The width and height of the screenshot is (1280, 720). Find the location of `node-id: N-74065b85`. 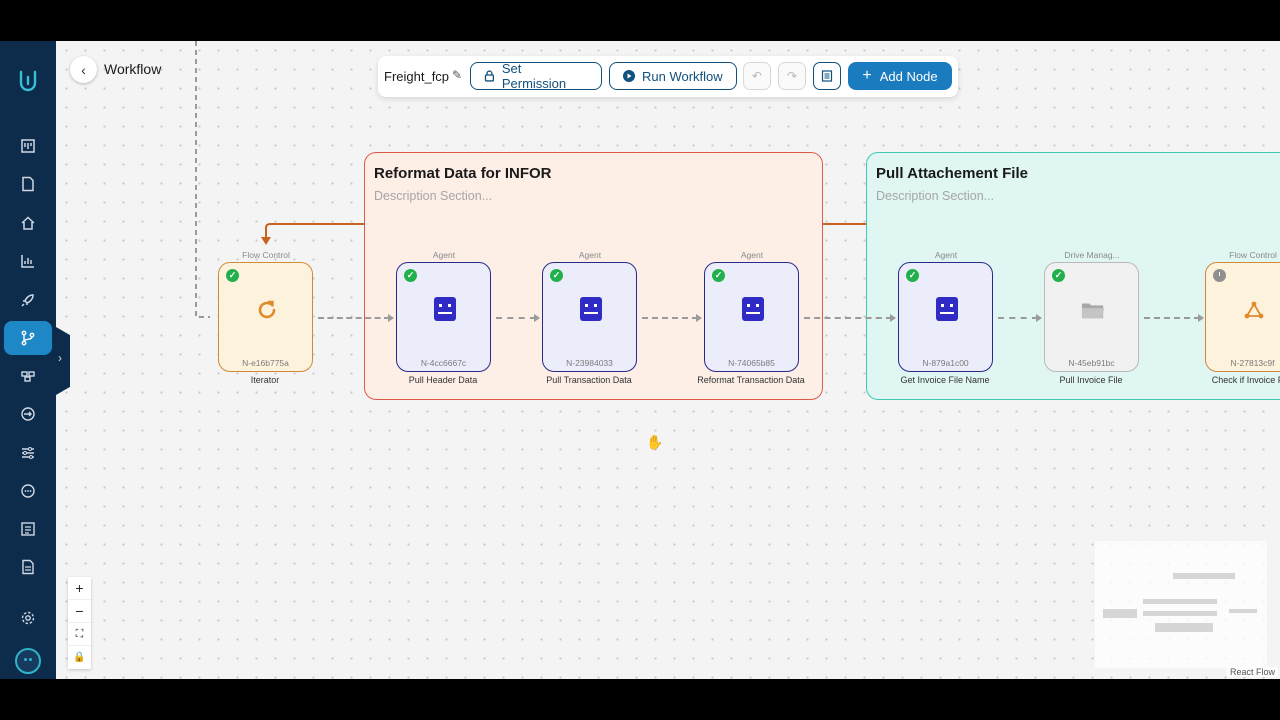

node-id: N-74065b85 is located at coordinates (751, 363).